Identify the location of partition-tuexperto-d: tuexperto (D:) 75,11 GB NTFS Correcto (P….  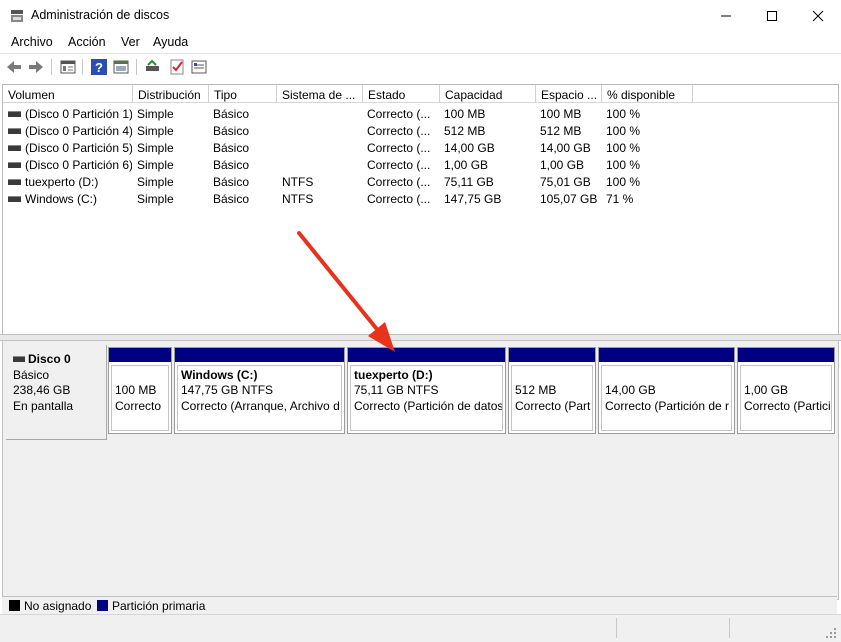
(426, 390).